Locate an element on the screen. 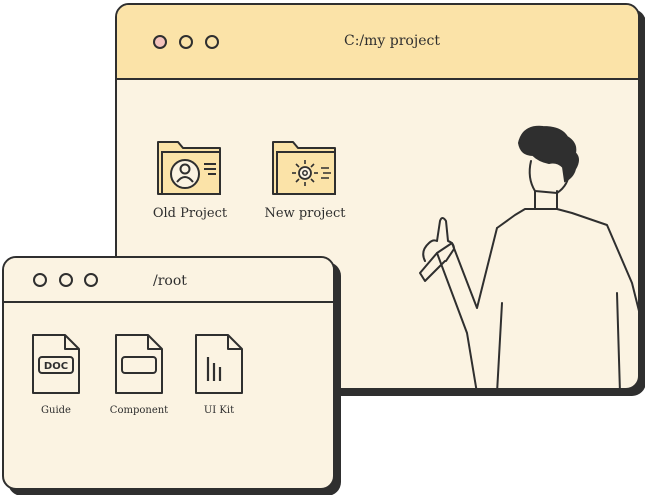 The image size is (645, 495). component-file-icon is located at coordinates (139, 364).